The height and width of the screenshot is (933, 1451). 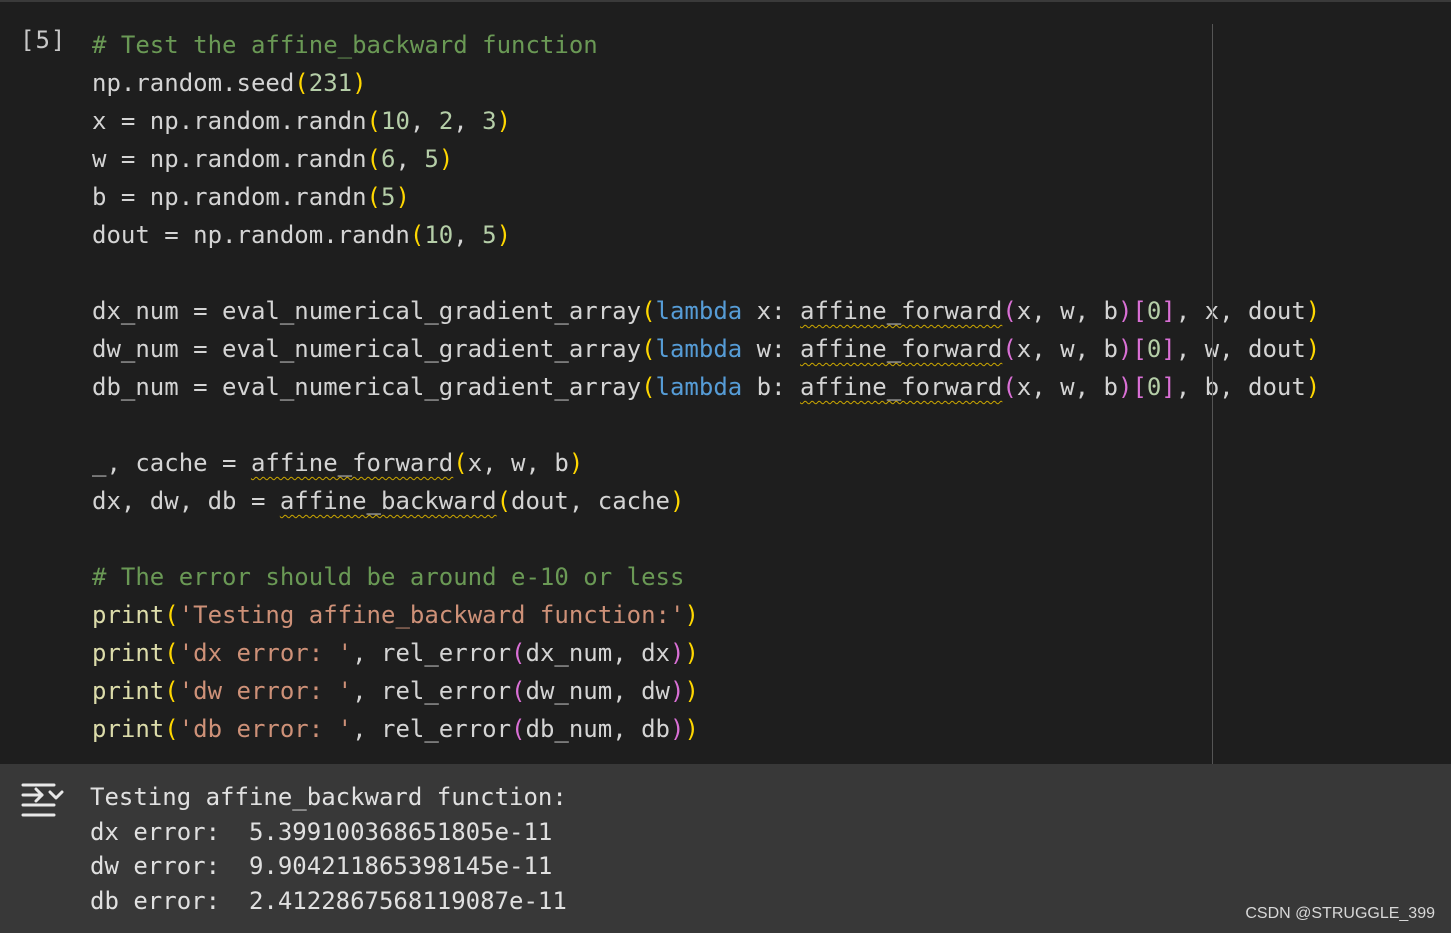 I want to click on code-token: dw_num, dw, so click(x=598, y=691).